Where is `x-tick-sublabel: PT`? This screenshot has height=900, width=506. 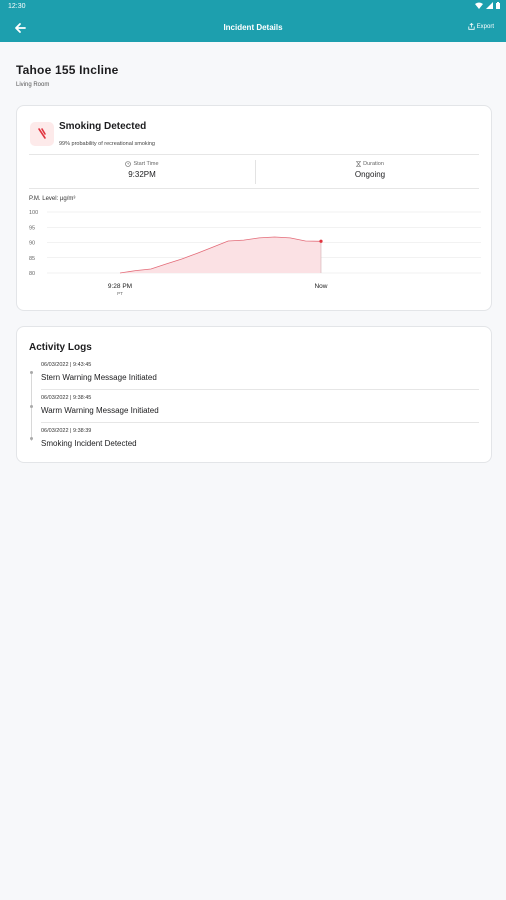
x-tick-sublabel: PT is located at coordinates (120, 293).